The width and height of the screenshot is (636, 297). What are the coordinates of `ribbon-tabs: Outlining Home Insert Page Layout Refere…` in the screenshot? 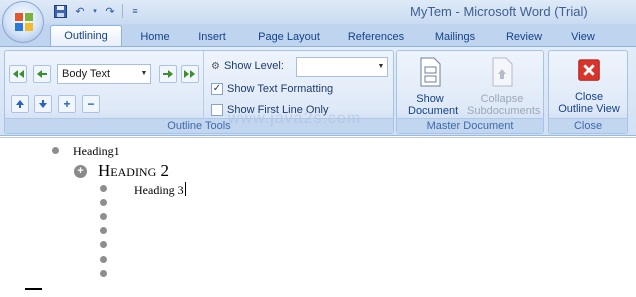 It's located at (318, 35).